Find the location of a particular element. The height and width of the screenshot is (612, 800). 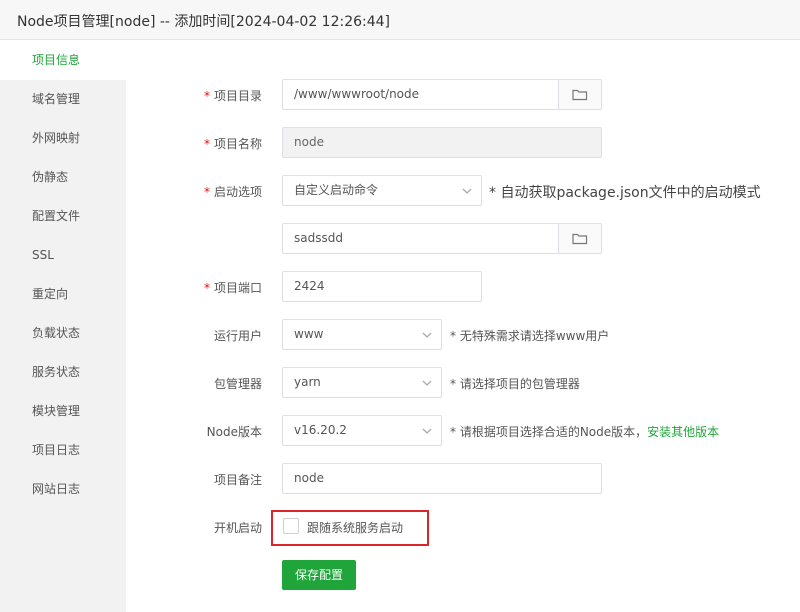

install-other-version-link: 安装其他版本 is located at coordinates (683, 432).